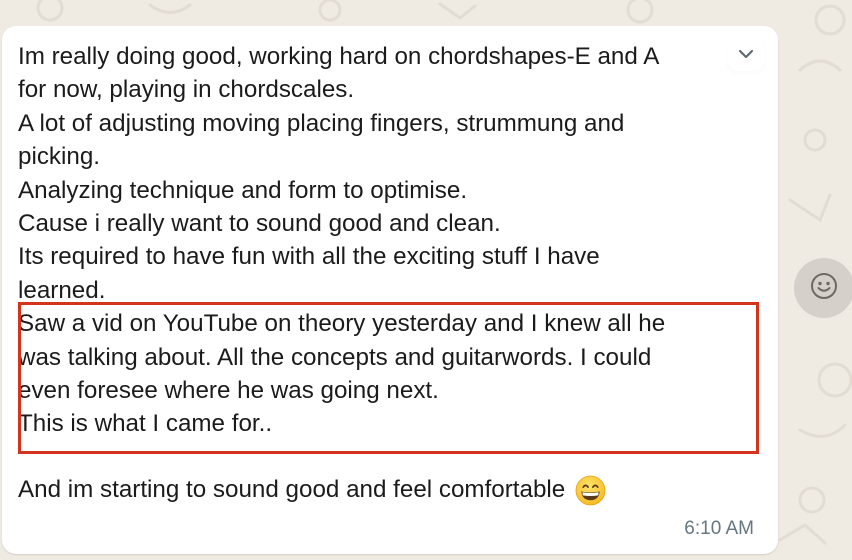  I want to click on message-menu-button, so click(746, 55).